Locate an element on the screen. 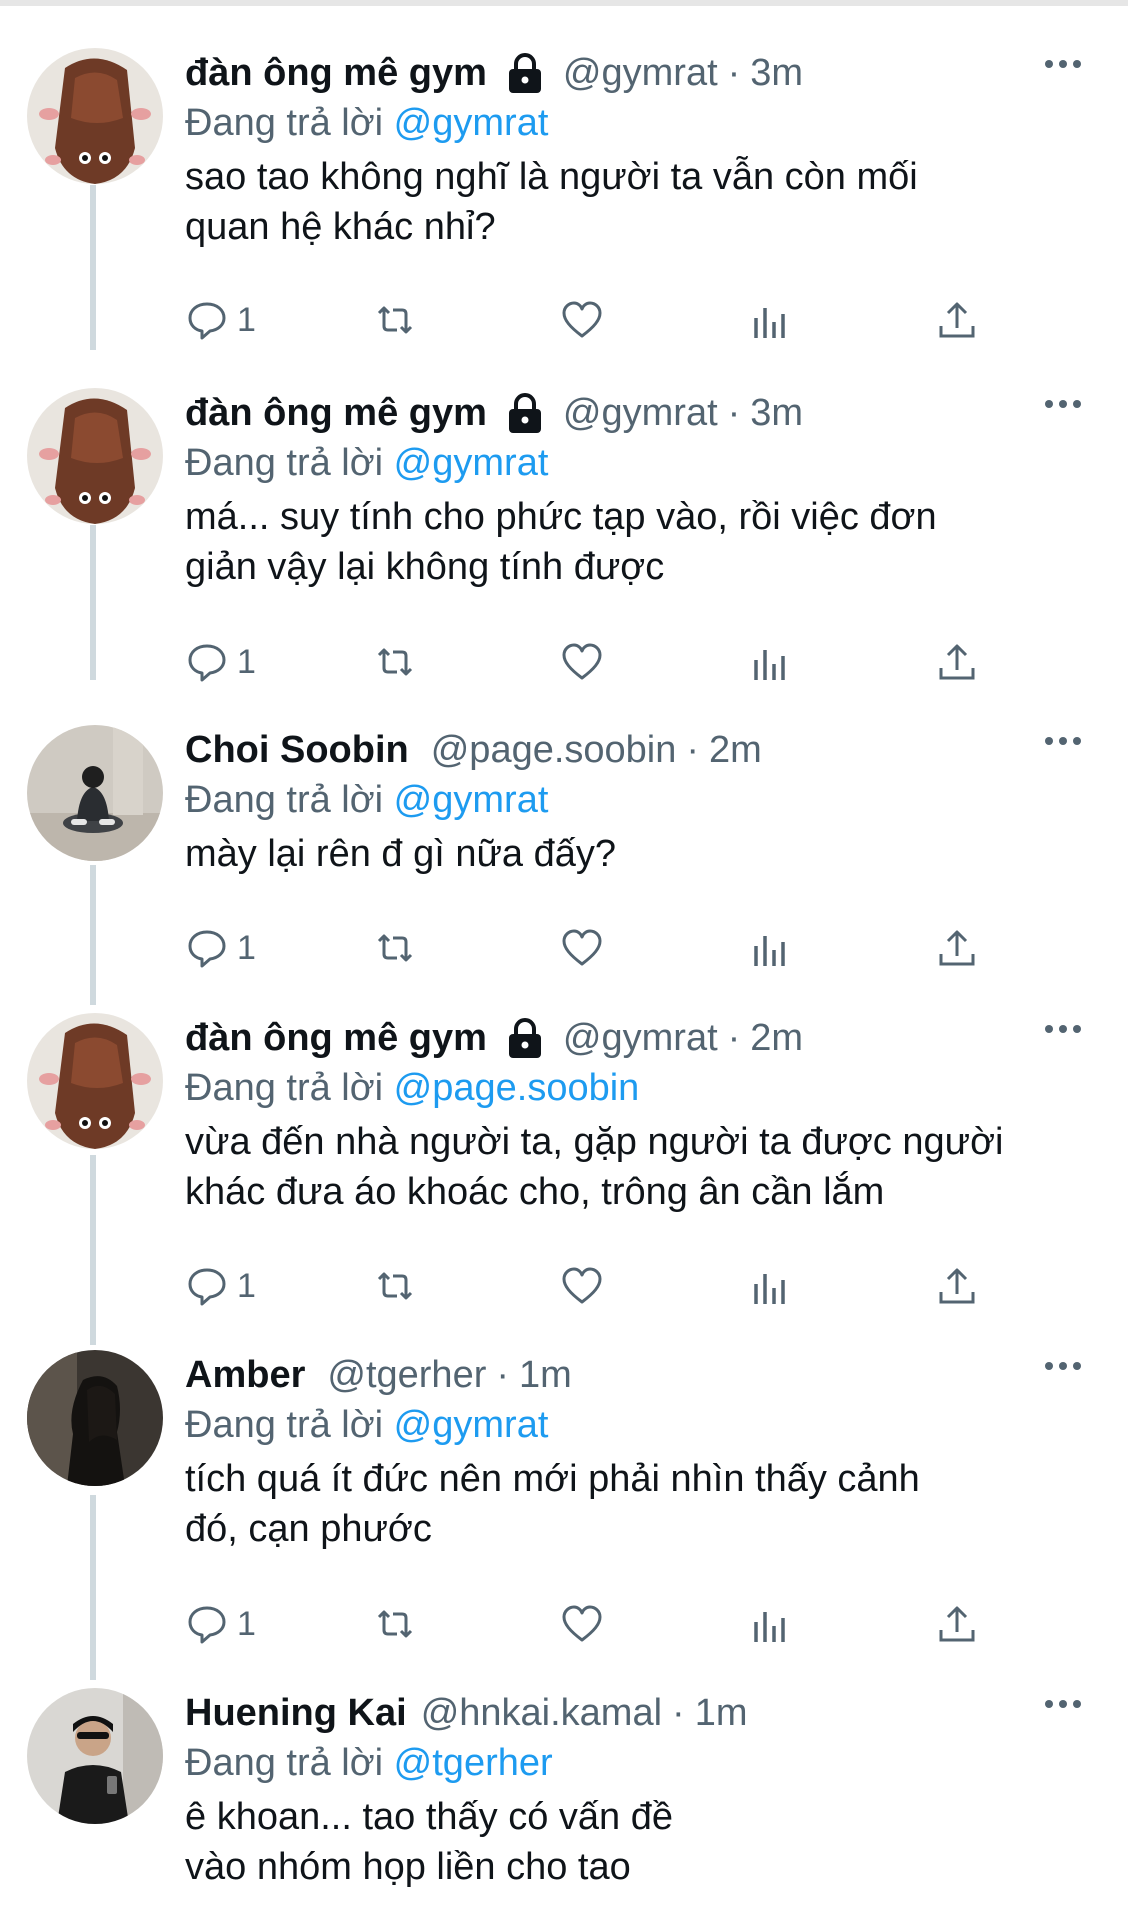  reply-mention: @page.soobin is located at coordinates (517, 1088).